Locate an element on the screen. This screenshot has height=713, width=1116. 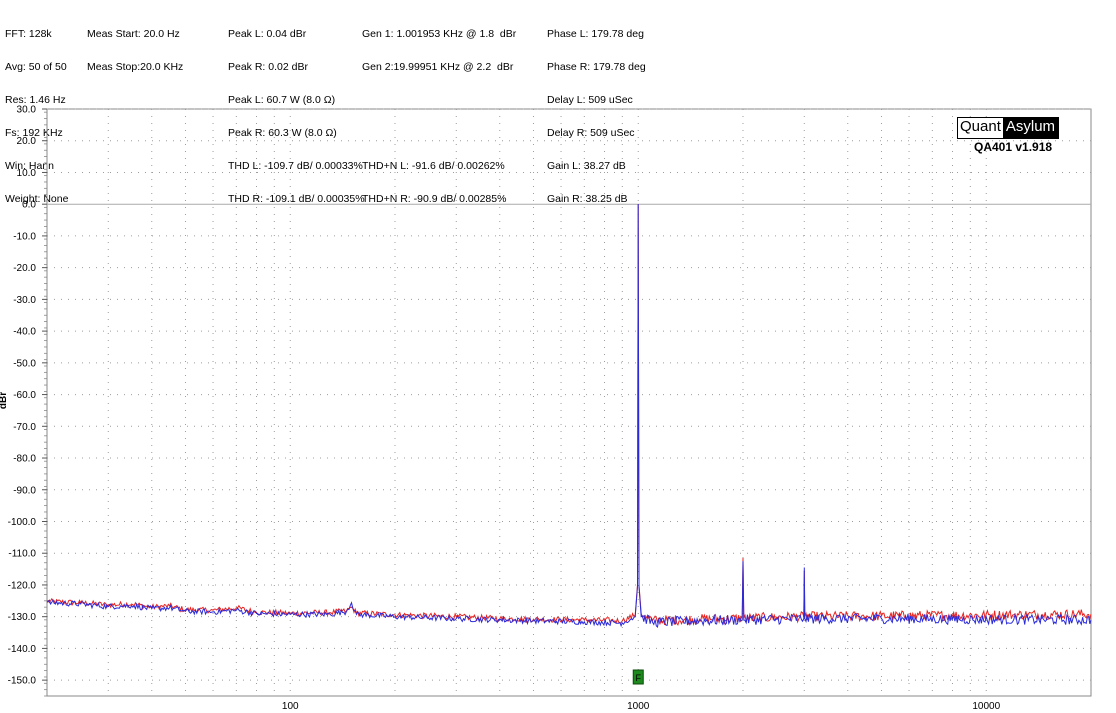
y-tick-label: -140.0 is located at coordinates (22, 649).